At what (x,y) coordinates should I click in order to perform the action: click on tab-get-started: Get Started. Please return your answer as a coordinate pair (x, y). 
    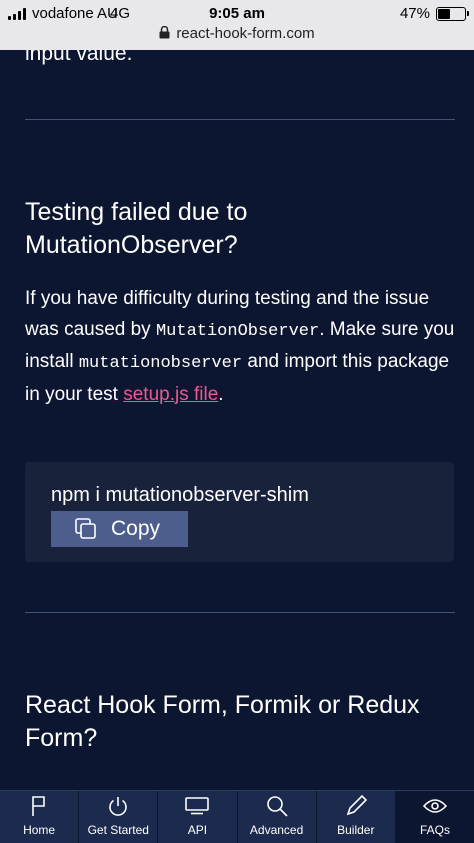
    Looking at the image, I should click on (119, 817).